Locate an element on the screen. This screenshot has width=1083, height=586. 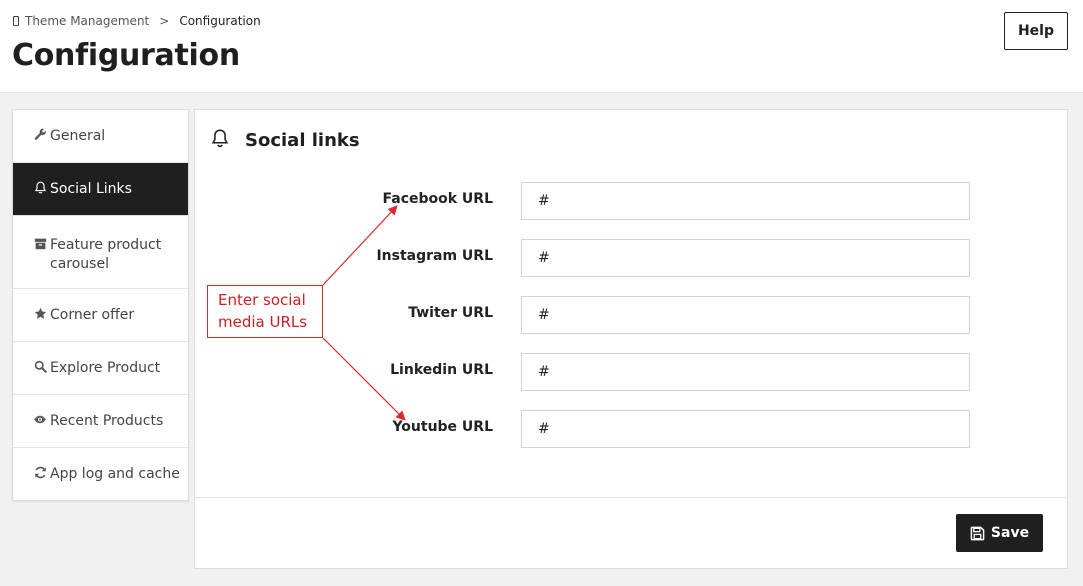
sidebar-item-app-log-and-cache: App log and cache is located at coordinates (100, 474).